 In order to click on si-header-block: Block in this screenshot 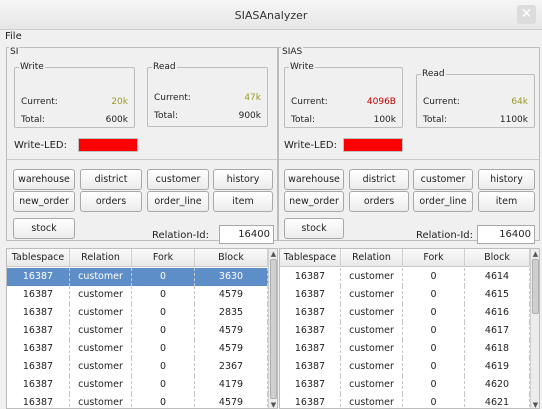, I will do `click(231, 258)`.